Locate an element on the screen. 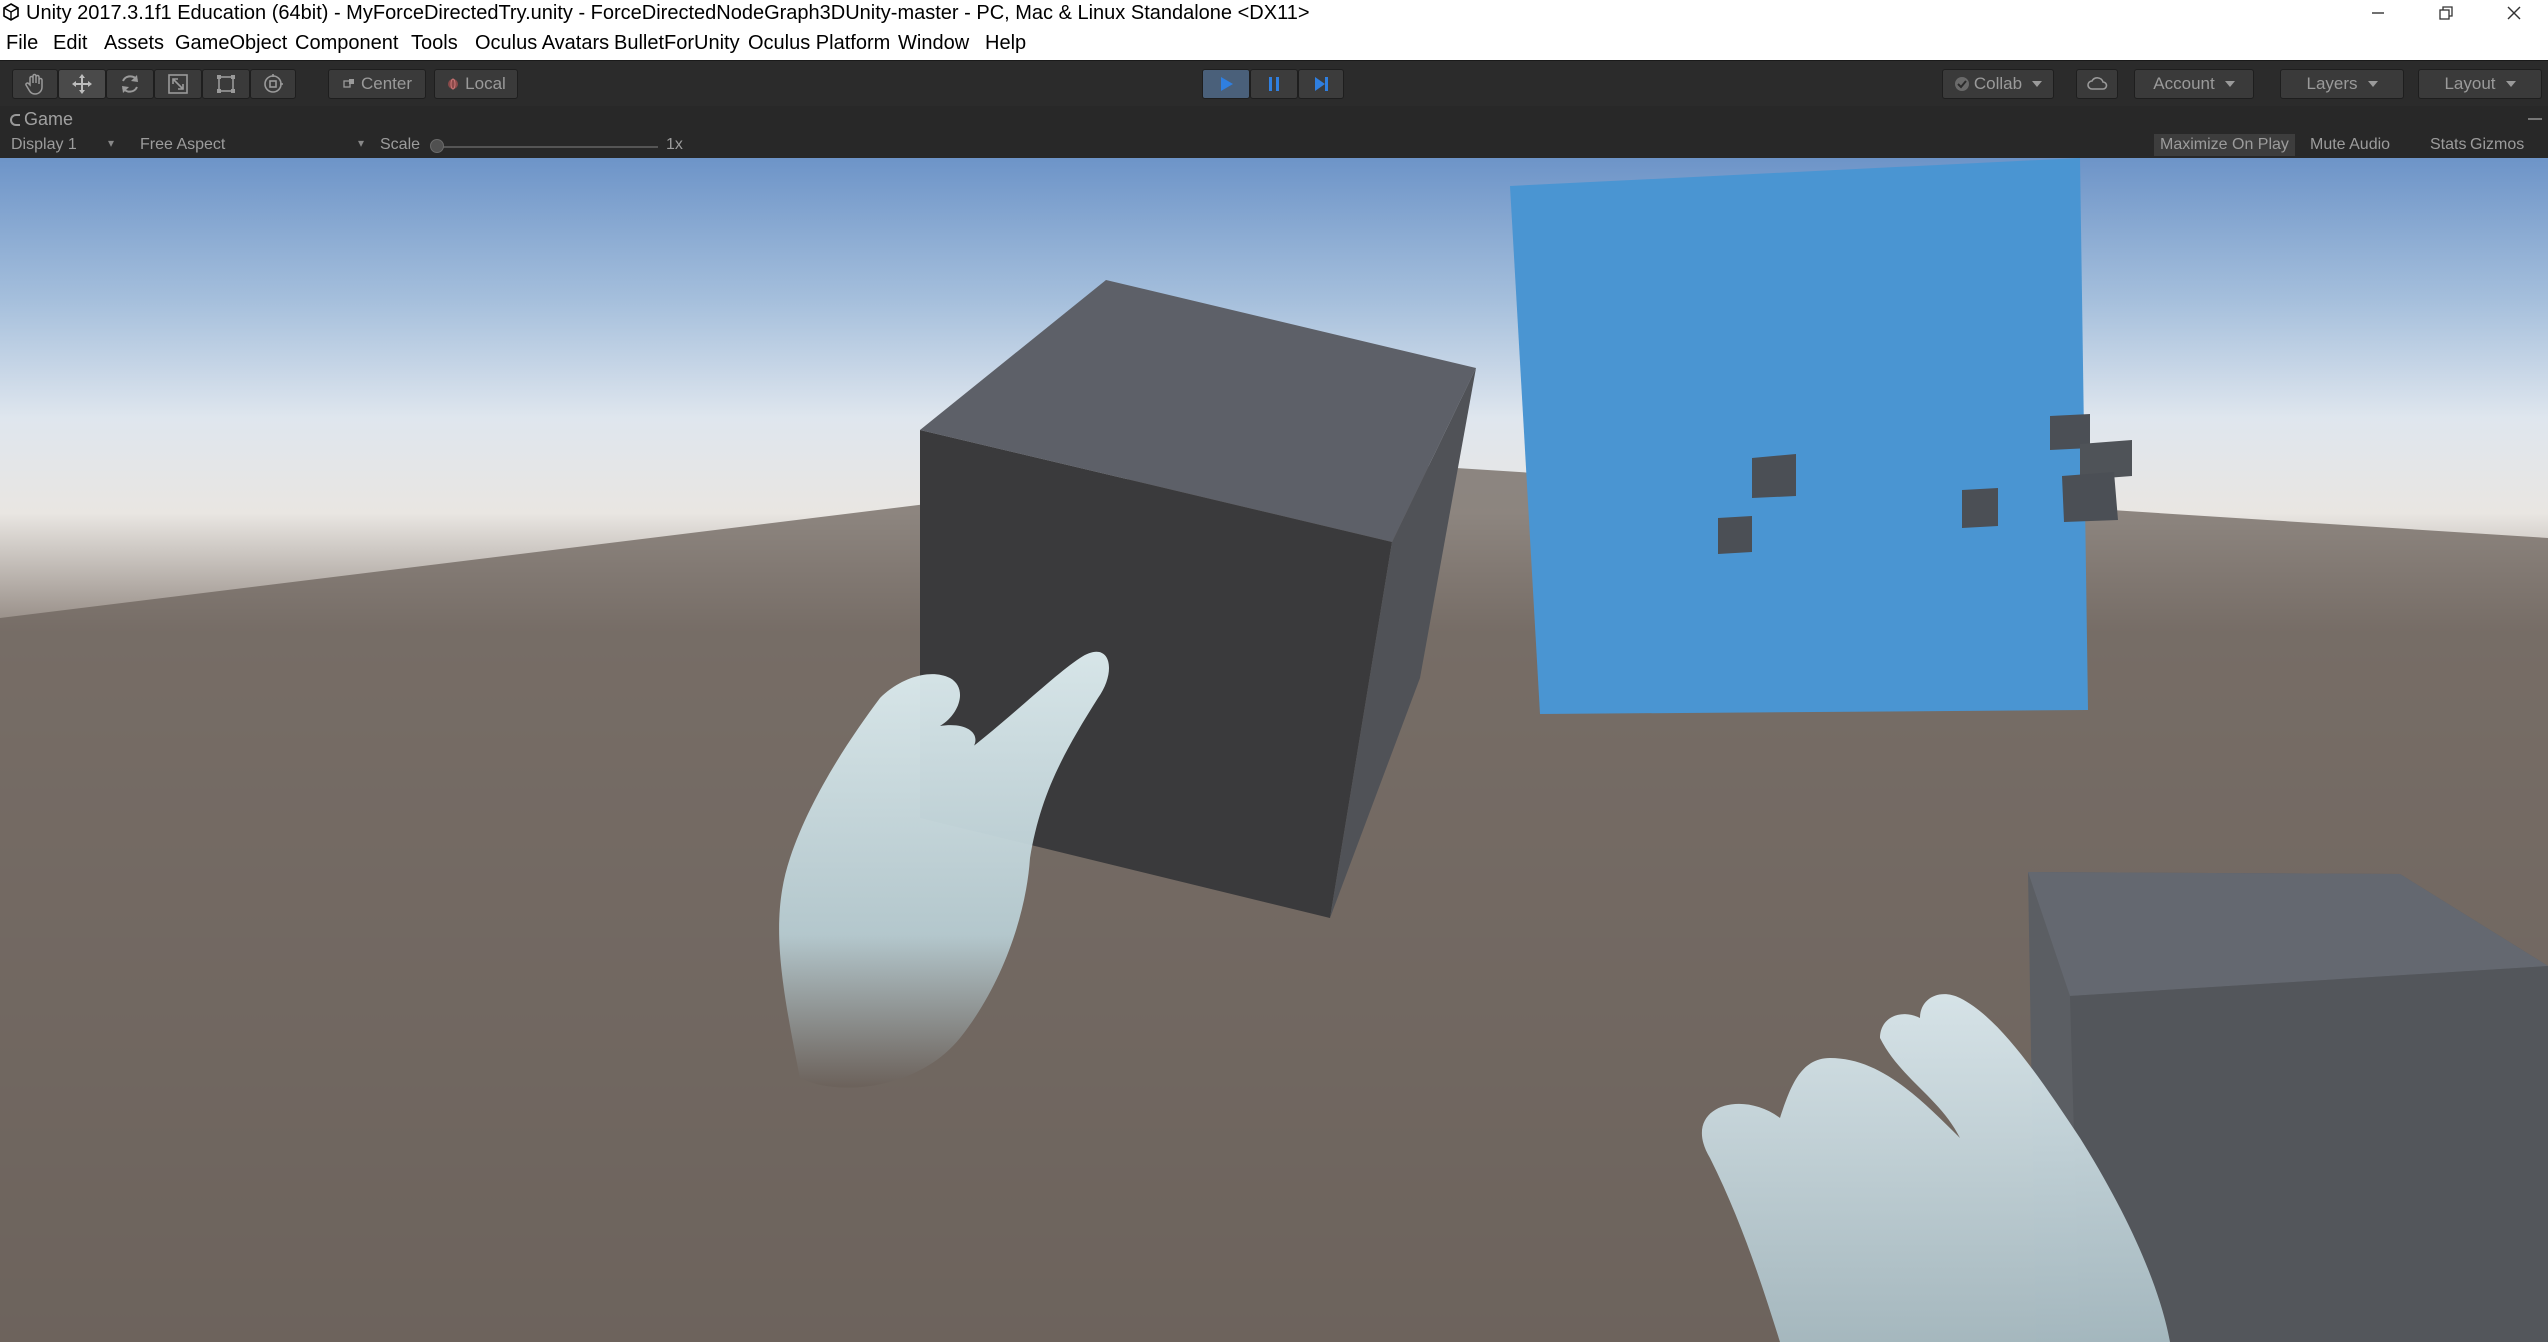 The height and width of the screenshot is (1342, 2548). layers-label: Layers is located at coordinates (2332, 83).